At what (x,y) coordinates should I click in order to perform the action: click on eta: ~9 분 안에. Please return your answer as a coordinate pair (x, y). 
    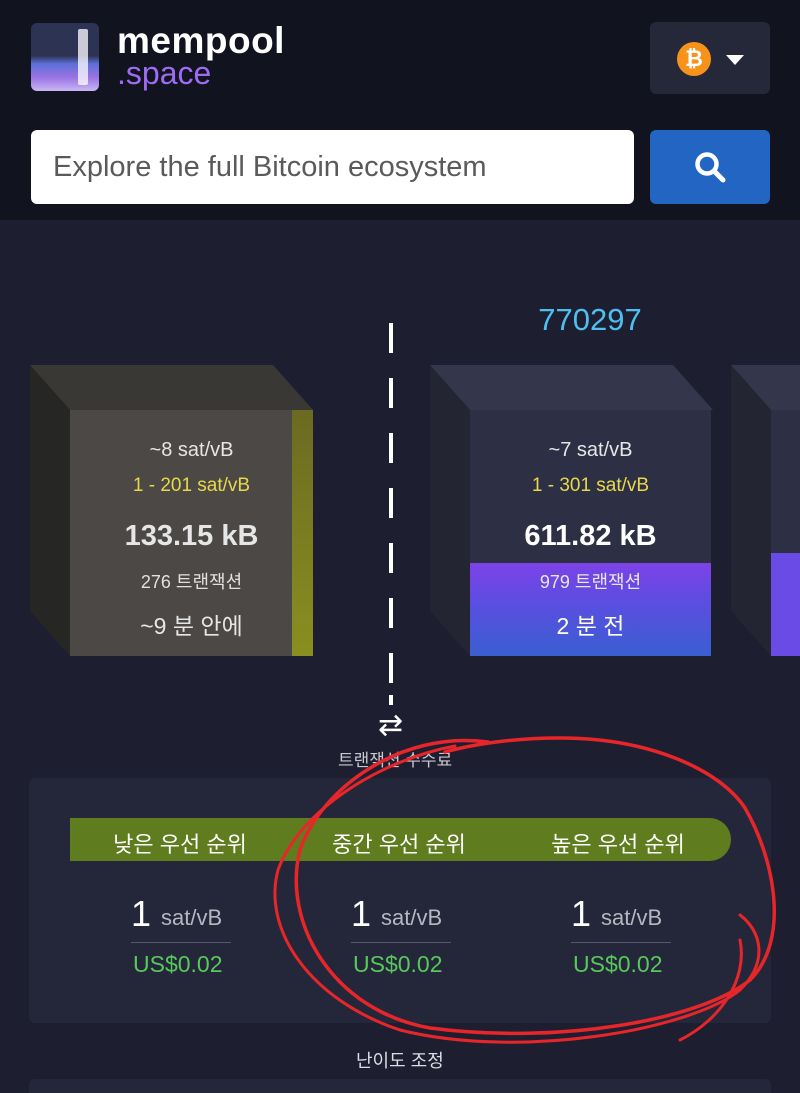
    Looking at the image, I should click on (191, 626).